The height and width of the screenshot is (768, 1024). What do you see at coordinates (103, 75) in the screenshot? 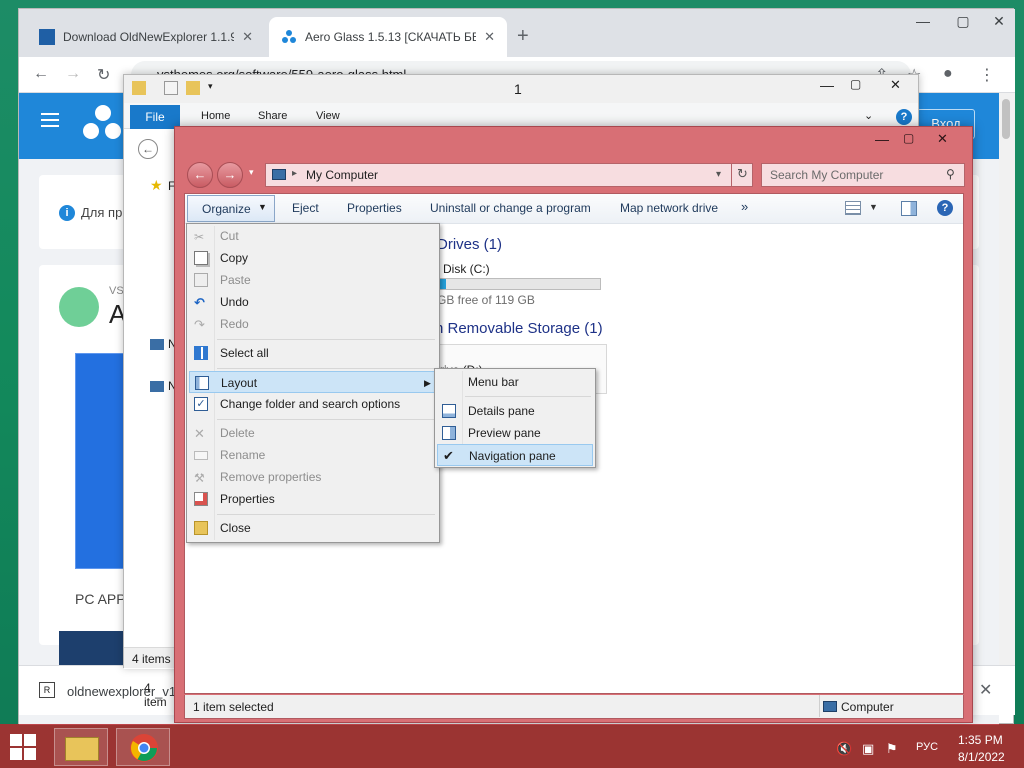
I see `reload-icon: ↻` at bounding box center [103, 75].